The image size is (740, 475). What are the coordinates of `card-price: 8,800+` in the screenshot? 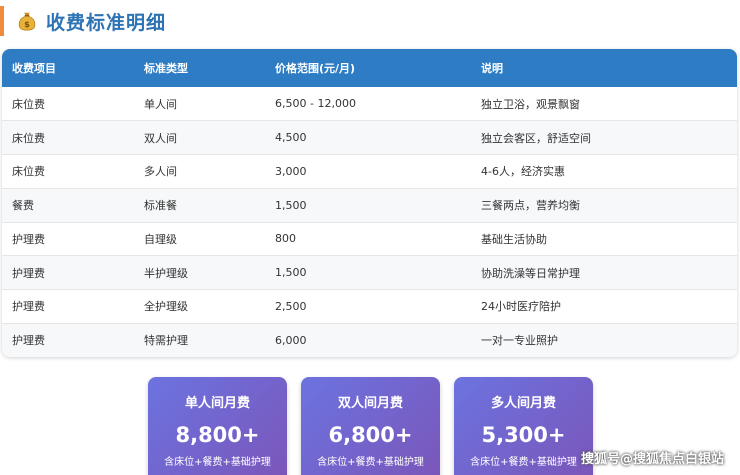 It's located at (217, 435).